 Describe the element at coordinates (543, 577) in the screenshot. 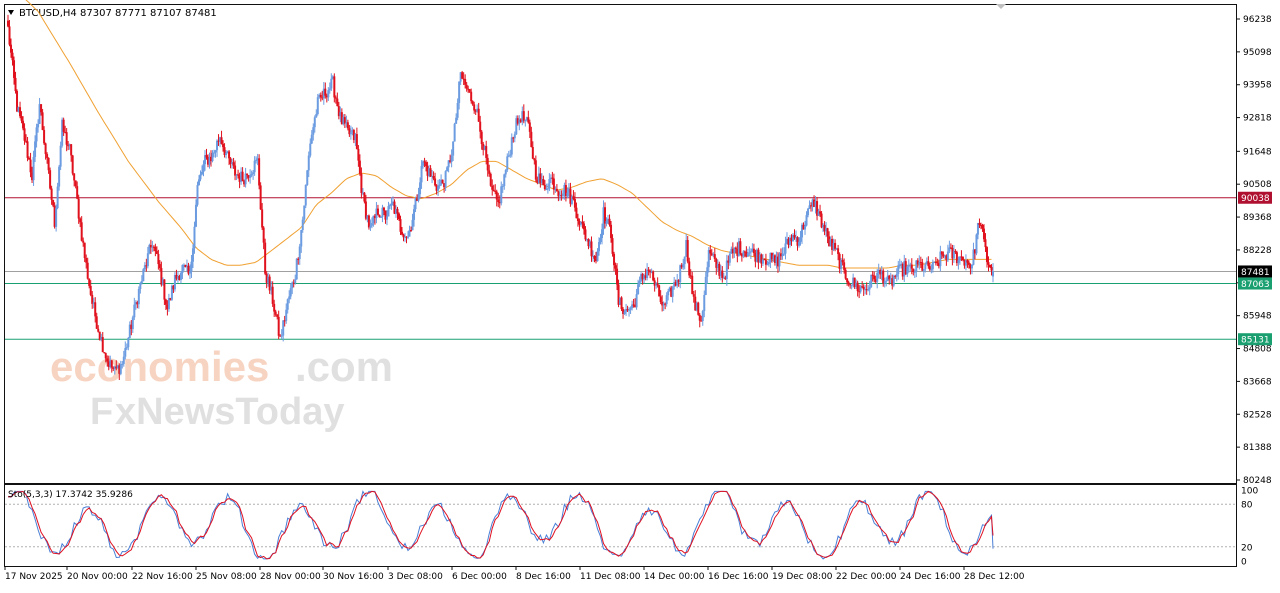

I see `time-tick-label: 8 Dec 16:00` at that location.